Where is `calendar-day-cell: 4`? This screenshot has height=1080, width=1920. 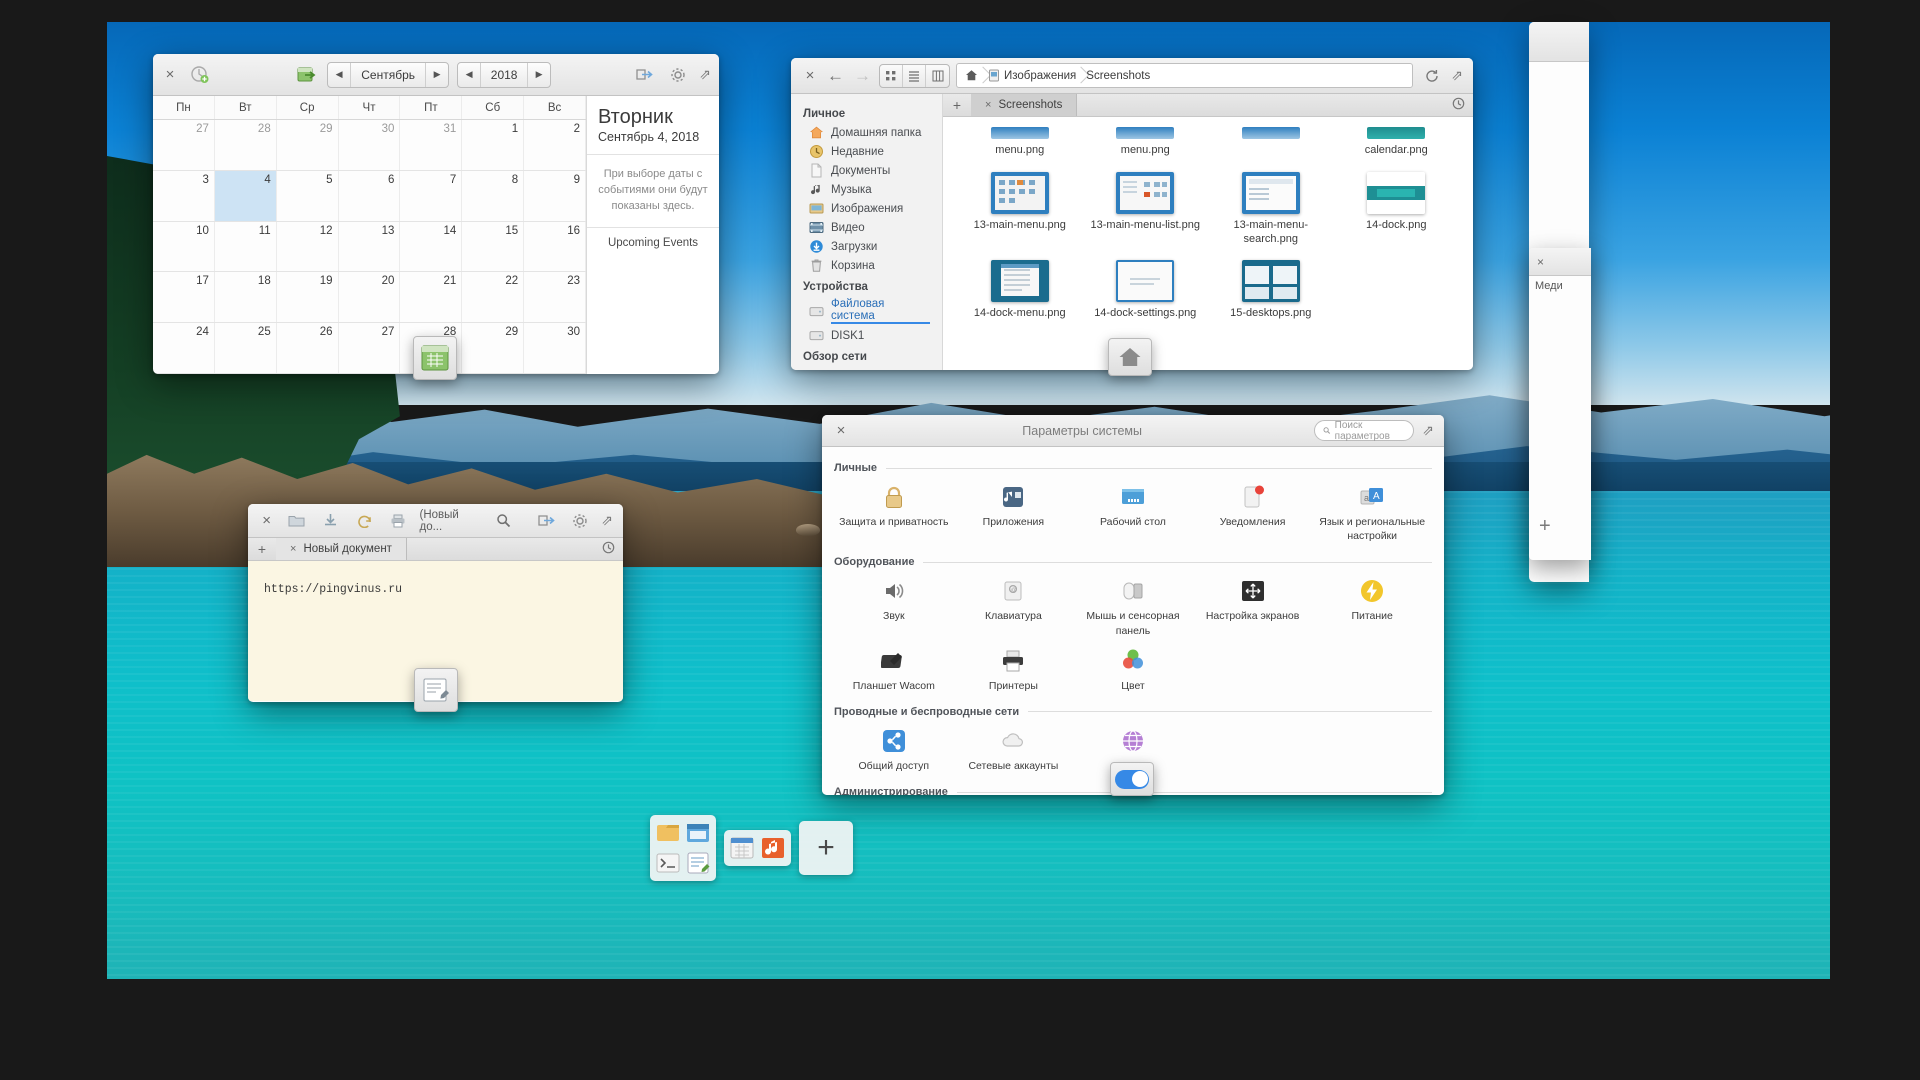
calendar-day-cell: 4 is located at coordinates (245, 195).